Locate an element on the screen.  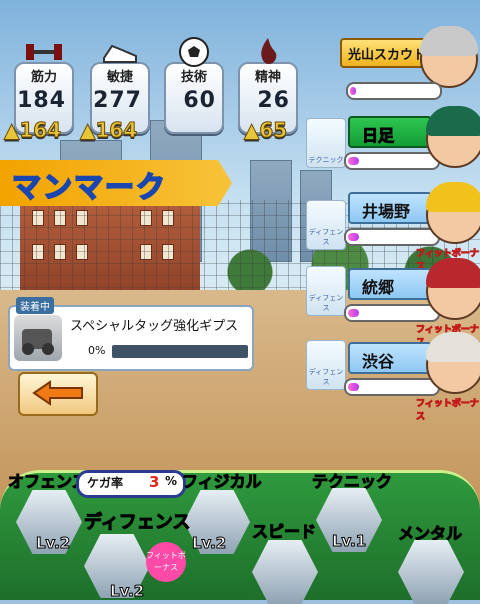
stat-value: 60 is located at coordinates (199, 100).